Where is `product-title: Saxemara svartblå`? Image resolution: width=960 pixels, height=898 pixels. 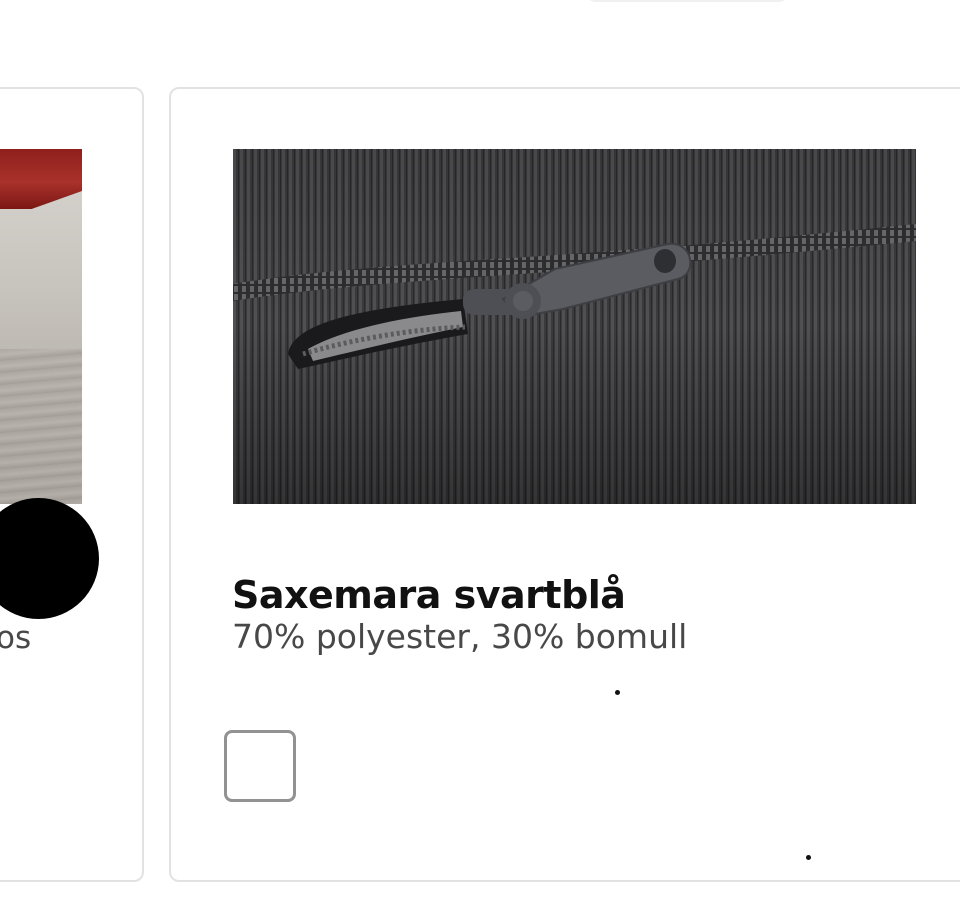 product-title: Saxemara svartblå is located at coordinates (429, 595).